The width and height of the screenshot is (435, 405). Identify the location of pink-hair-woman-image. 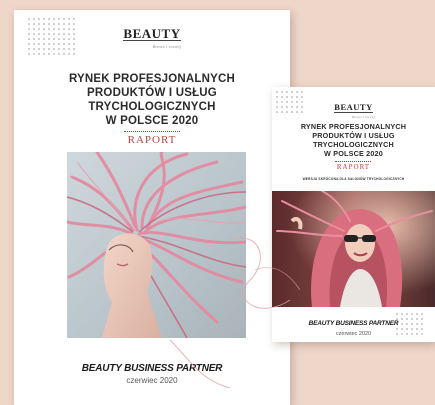
(353, 249).